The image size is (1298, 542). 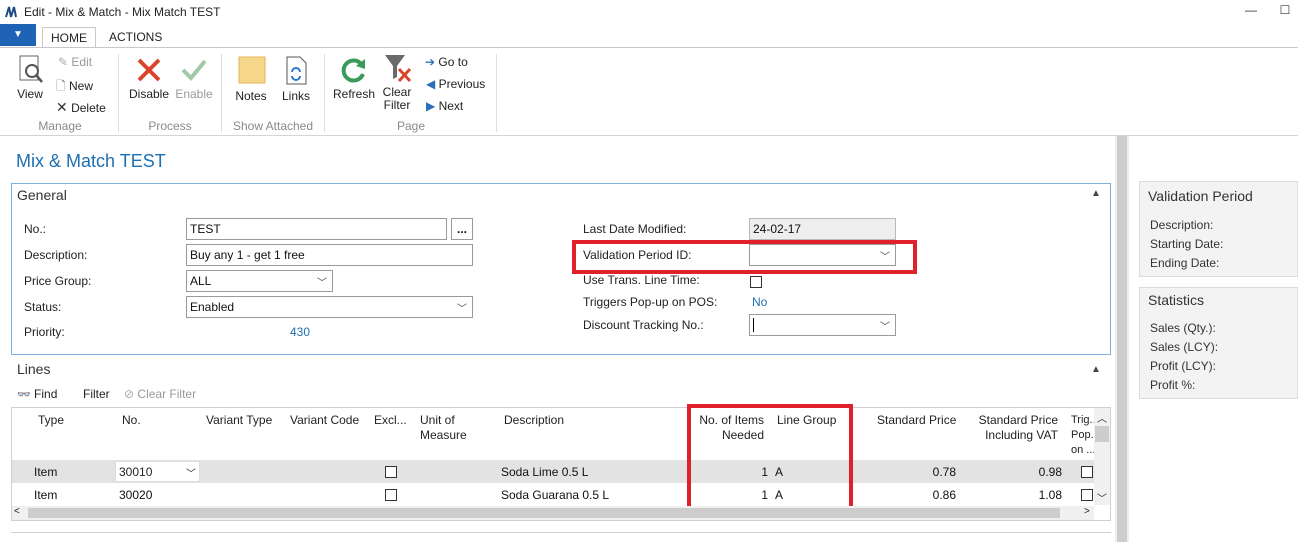 What do you see at coordinates (74, 87) in the screenshot?
I see `new-button: 🗋 New` at bounding box center [74, 87].